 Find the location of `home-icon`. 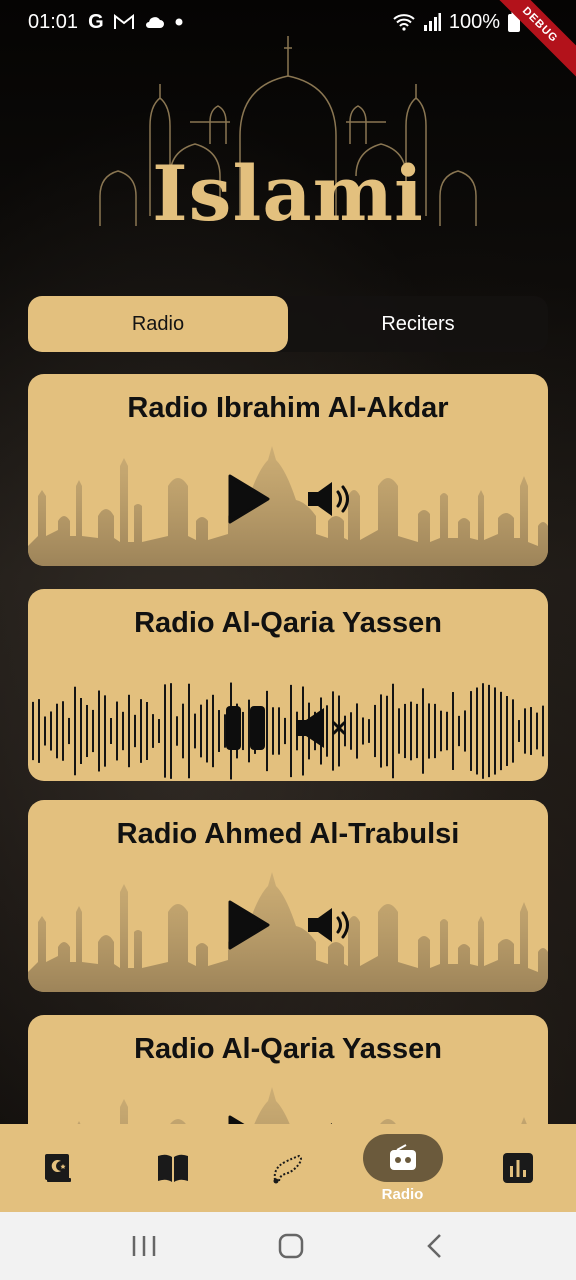

home-icon is located at coordinates (291, 1246).